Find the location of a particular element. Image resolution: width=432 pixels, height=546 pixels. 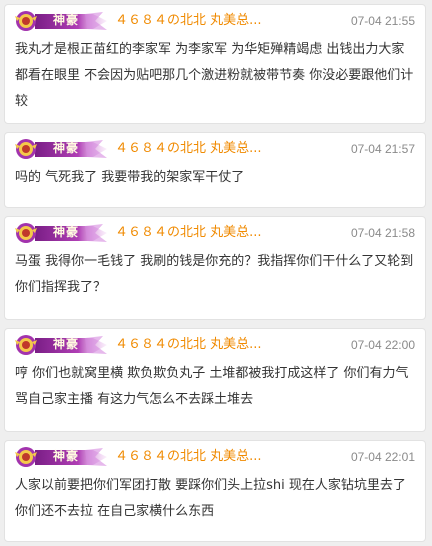

comment-header: 神豪 ４６８４の北北 丸美总... 07-04 21:58 is located at coordinates (215, 231).